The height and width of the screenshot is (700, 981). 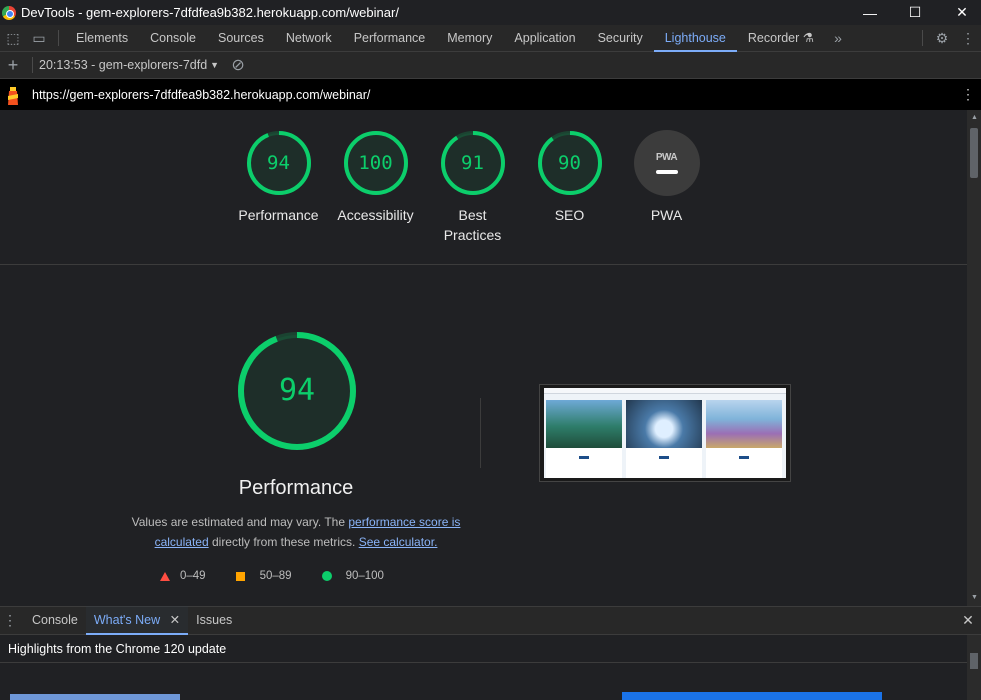 What do you see at coordinates (808, 37) in the screenshot?
I see `flask-icon: ⚗` at bounding box center [808, 37].